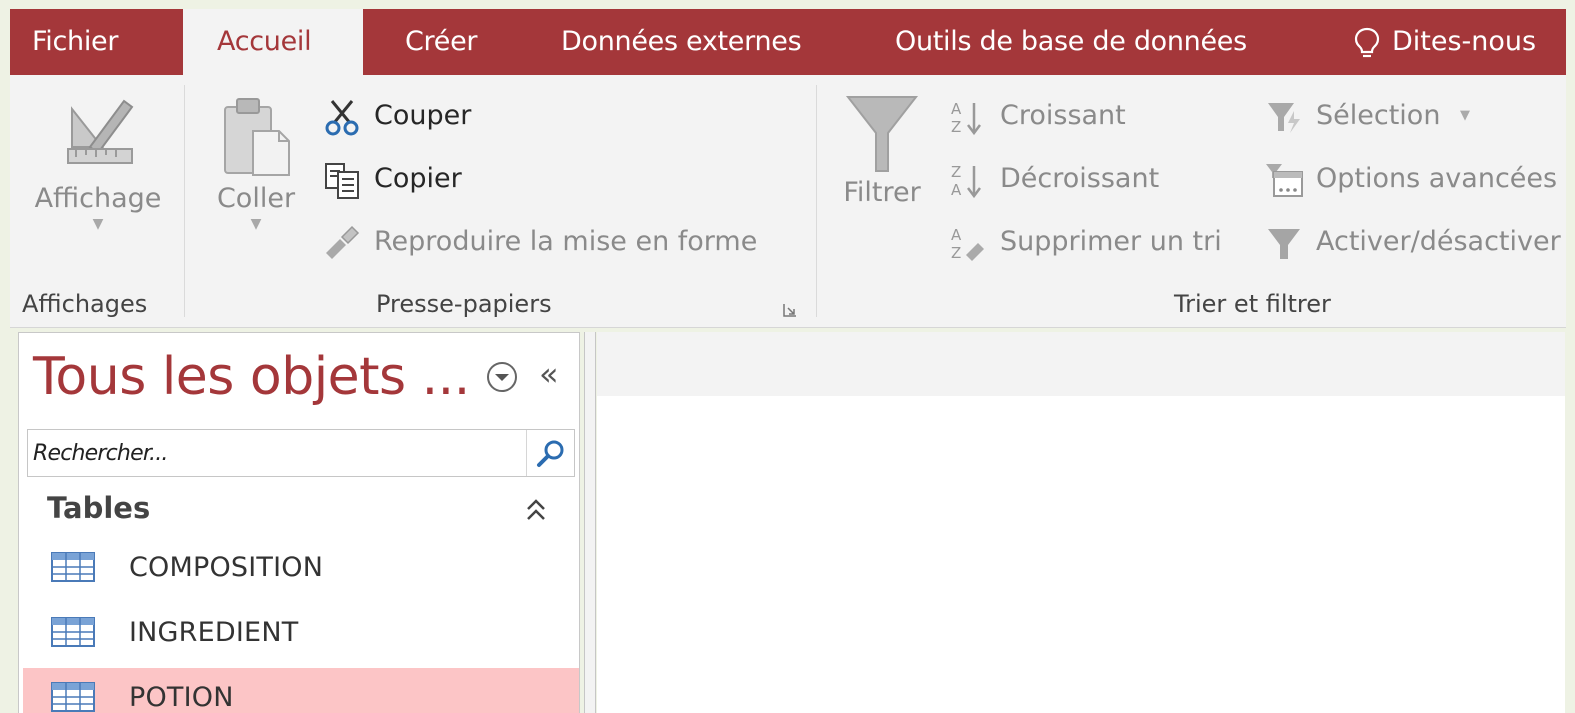 The height and width of the screenshot is (713, 1575). Describe the element at coordinates (1378, 115) in the screenshot. I see `selection-label: Sélection` at that location.